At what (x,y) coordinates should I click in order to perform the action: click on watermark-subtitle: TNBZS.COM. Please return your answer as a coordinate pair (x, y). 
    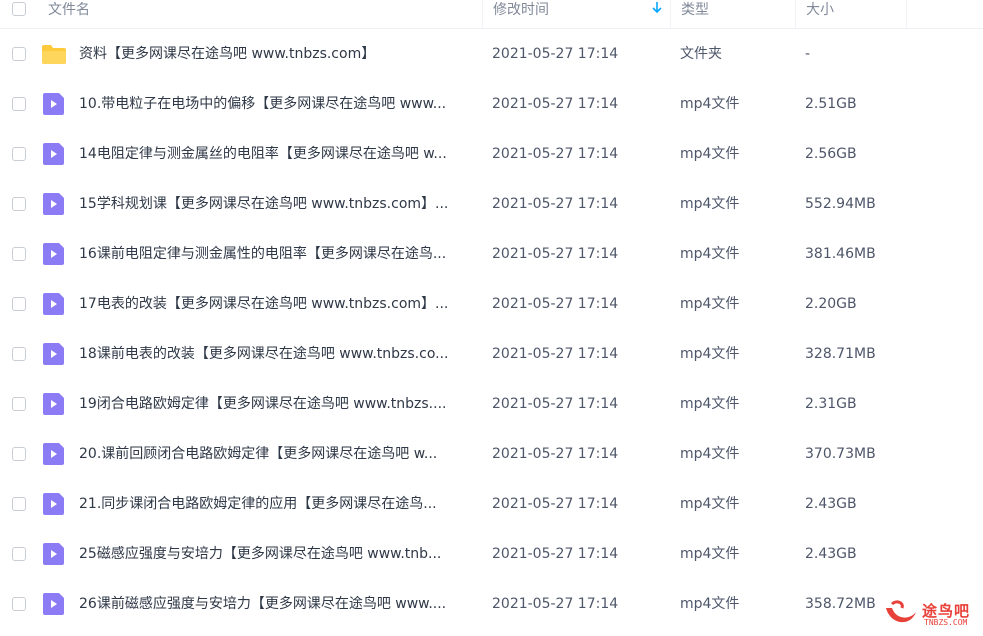
    Looking at the image, I should click on (946, 622).